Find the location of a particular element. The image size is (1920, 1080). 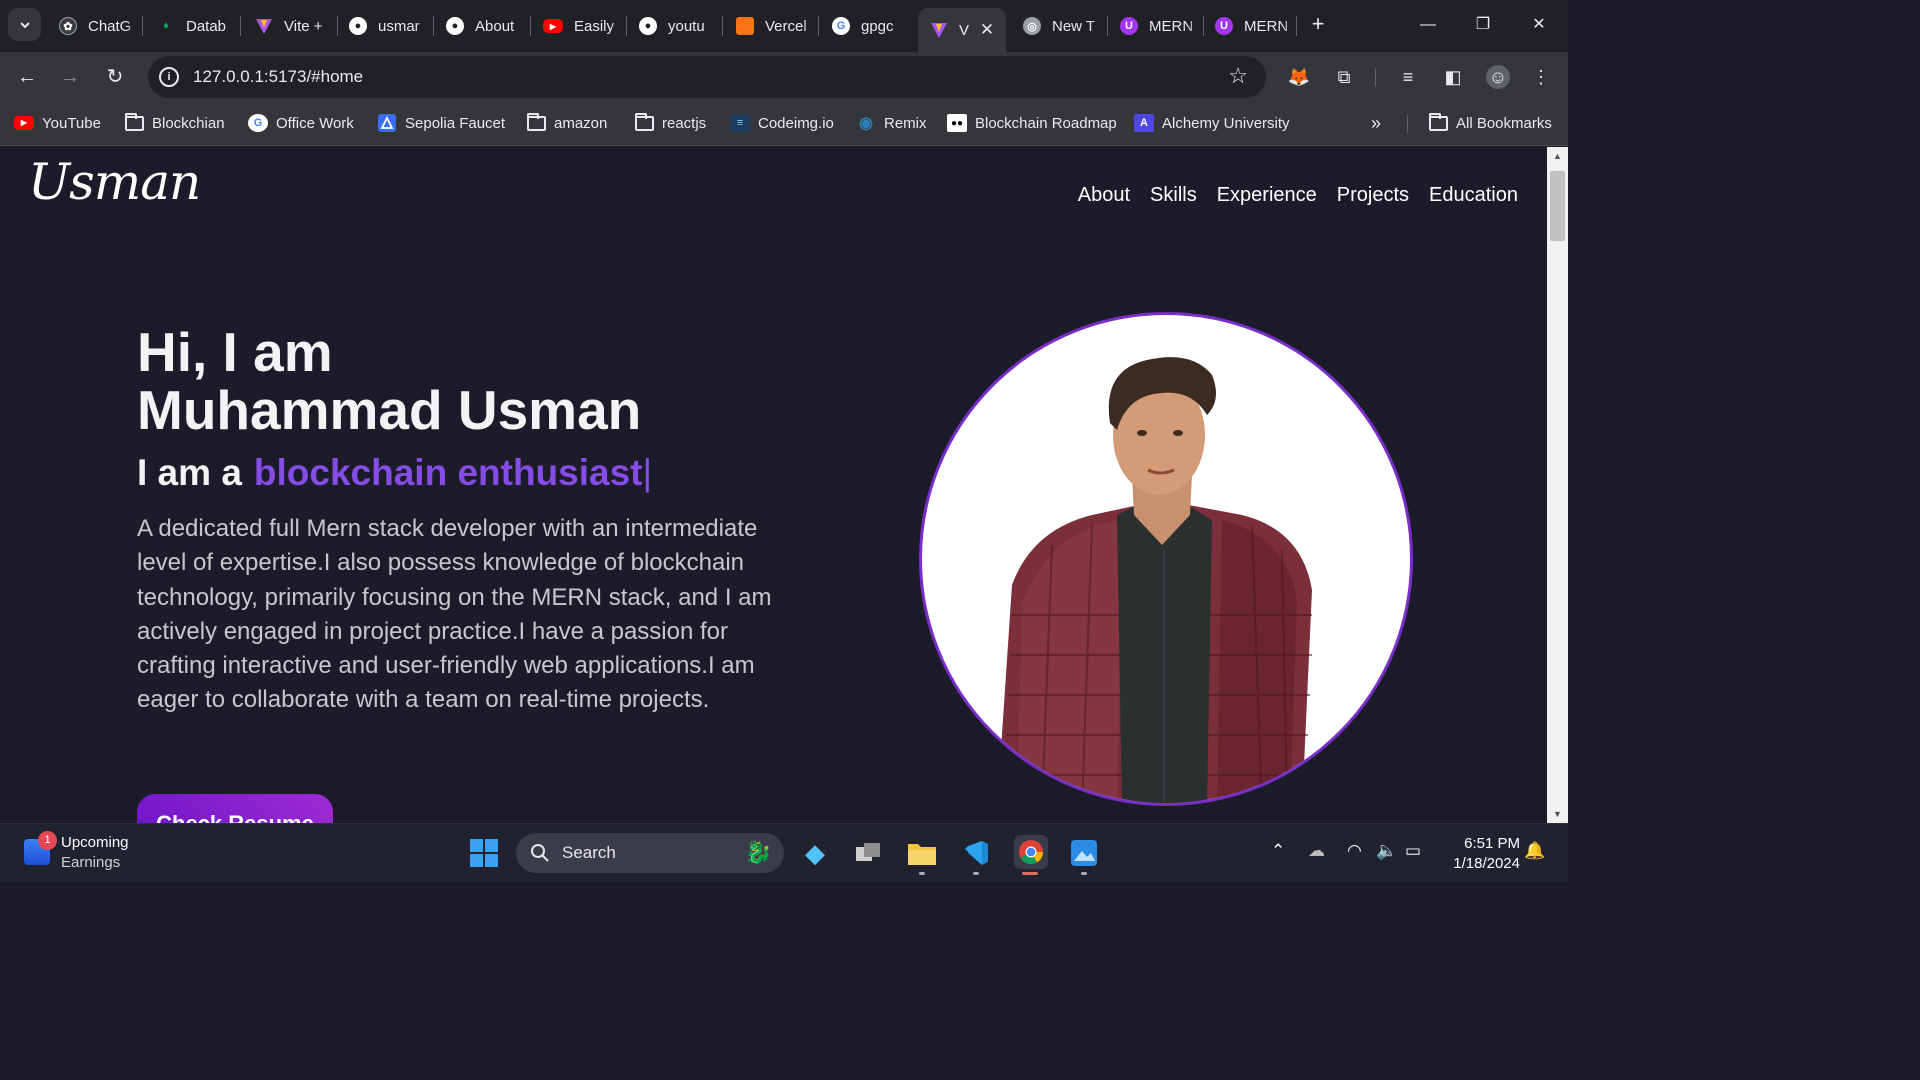

bookmark-sepolia-faucet: Sepolia Faucet is located at coordinates (441, 123).